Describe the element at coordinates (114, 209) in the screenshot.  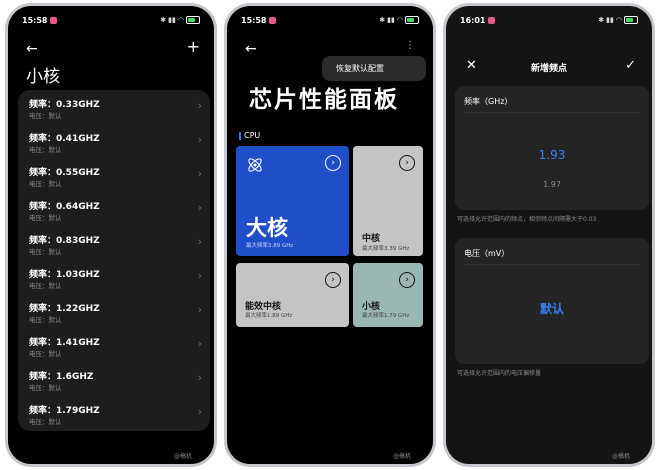
I see `list-item: 频率：0.64GHZ 电压：默认 ›` at that location.